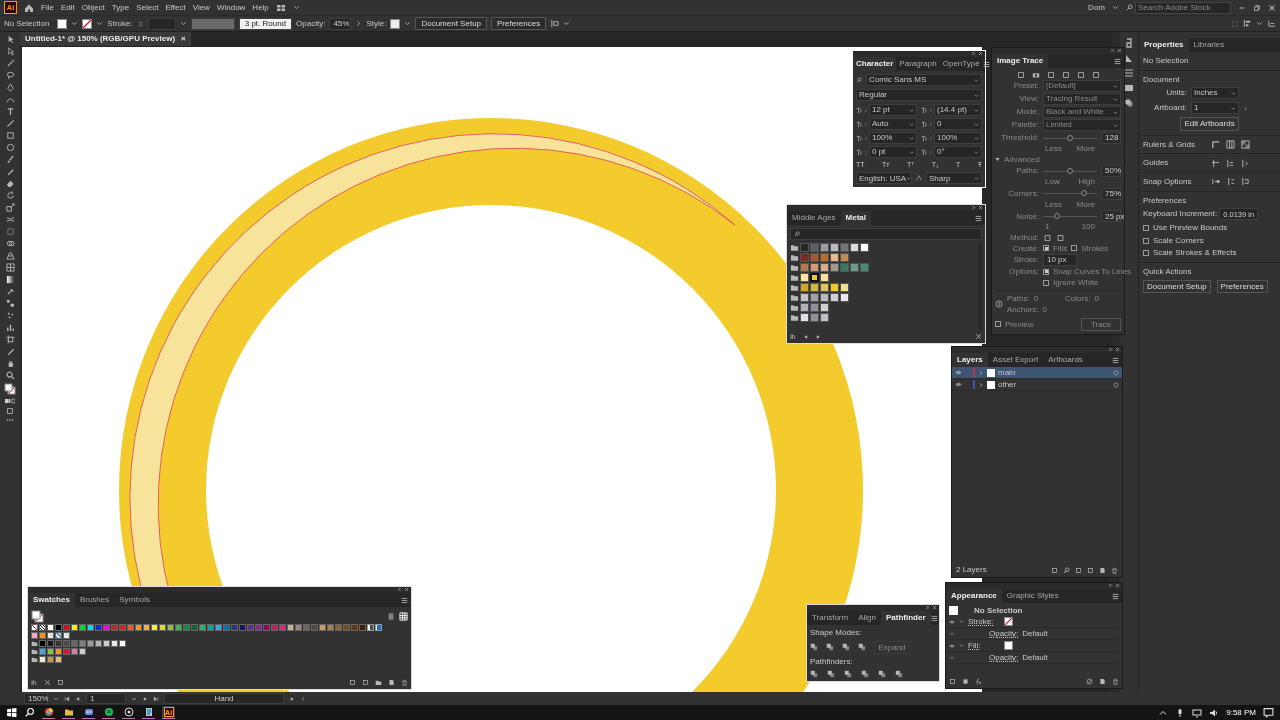 The height and width of the screenshot is (720, 1280). Describe the element at coordinates (1168, 181) in the screenshot. I see `section-label: Snap Options` at that location.